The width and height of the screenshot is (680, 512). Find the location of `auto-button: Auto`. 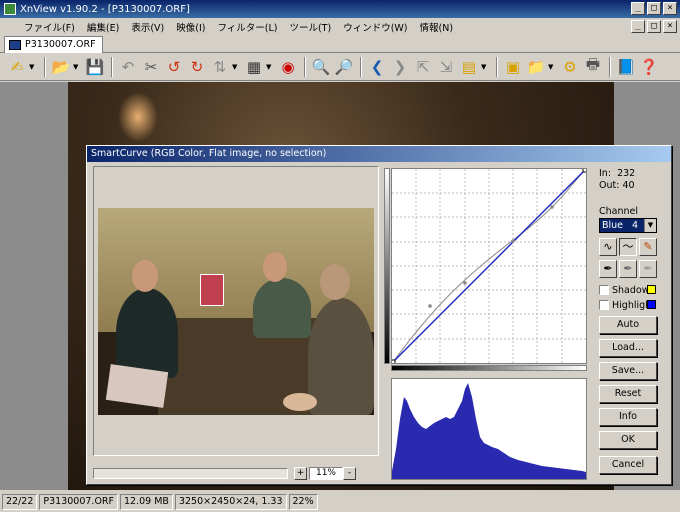

auto-button: Auto is located at coordinates (628, 325).